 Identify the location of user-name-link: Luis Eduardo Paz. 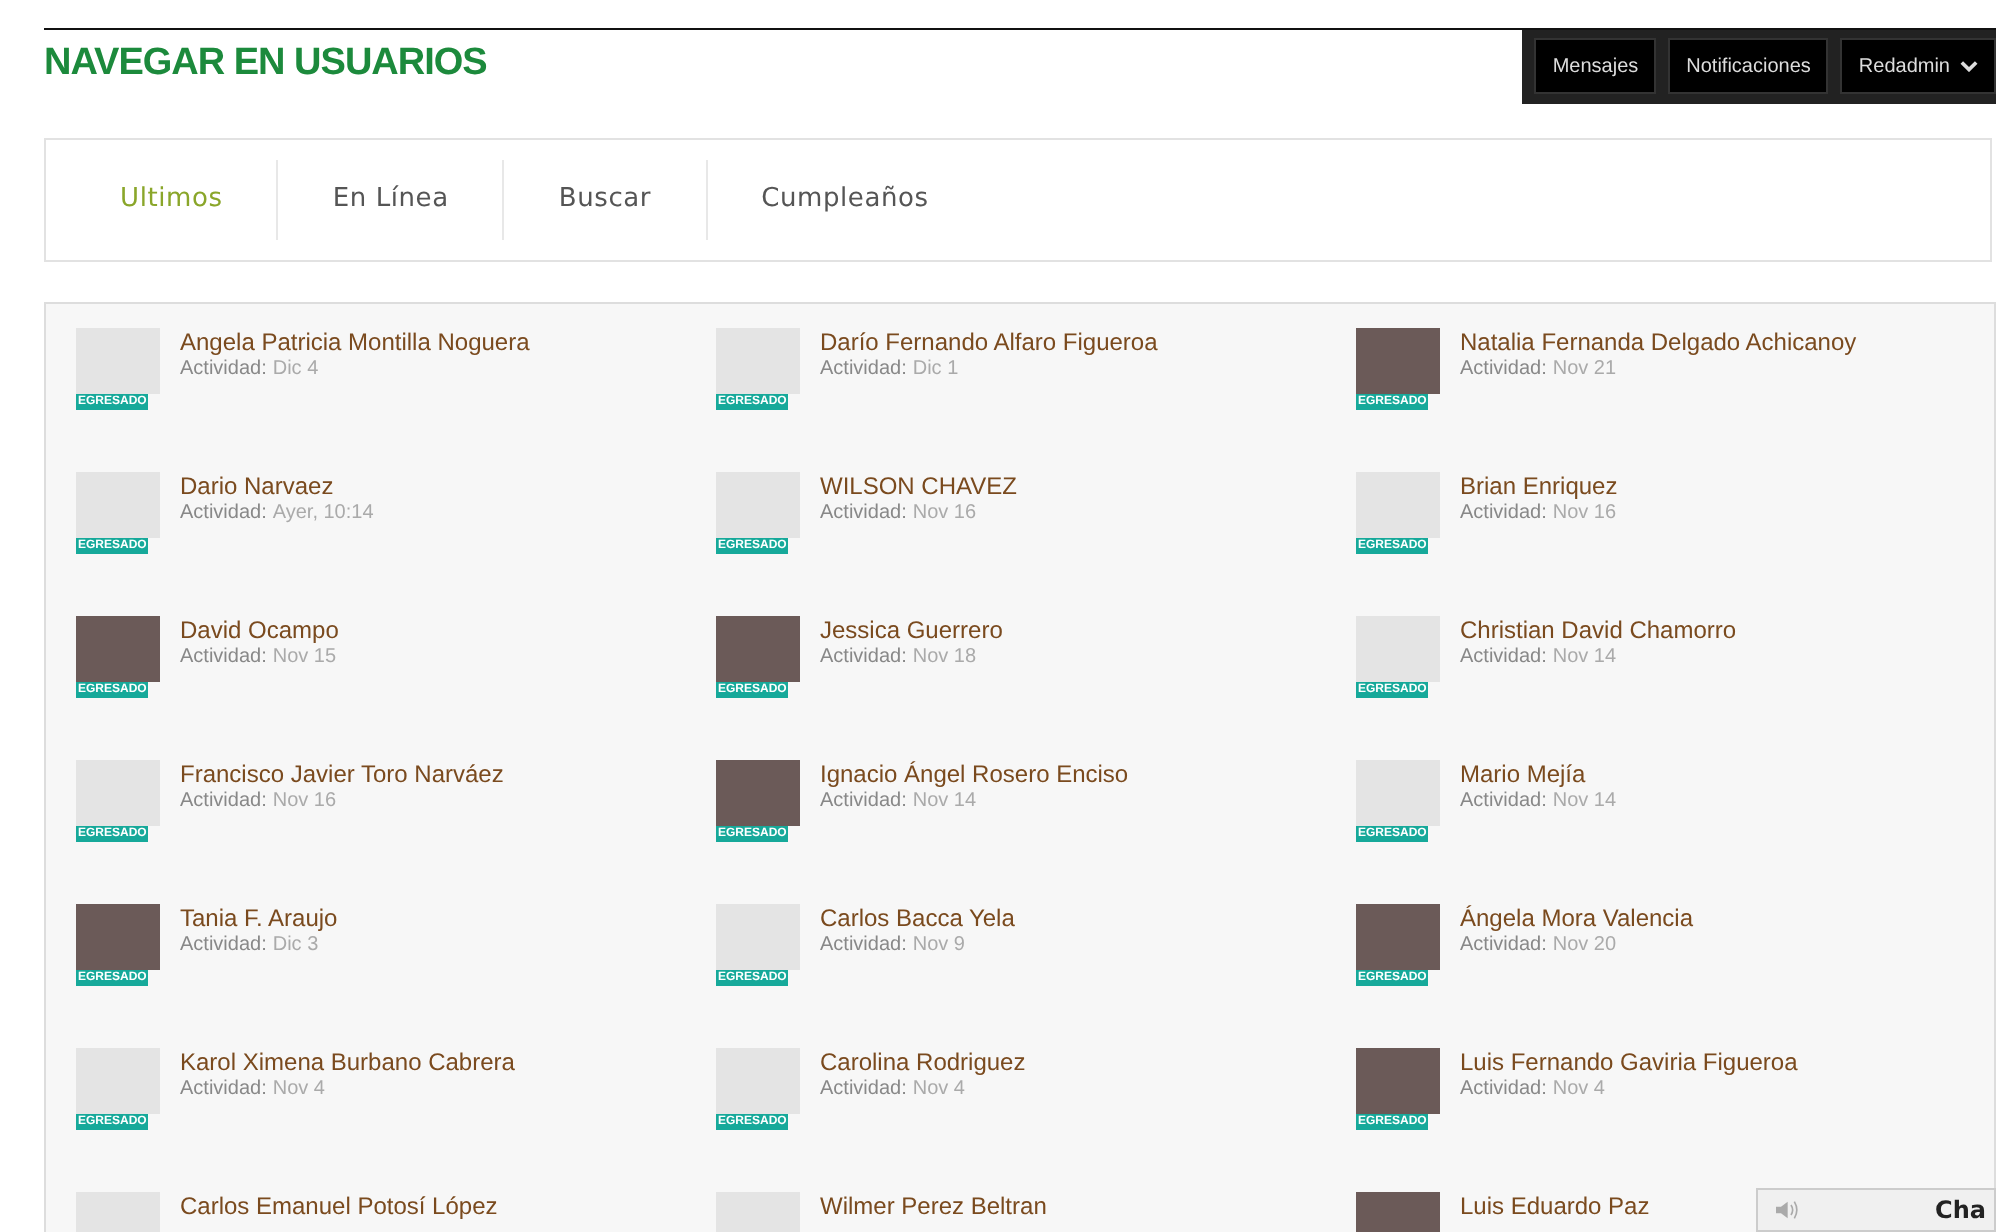
(1555, 1206).